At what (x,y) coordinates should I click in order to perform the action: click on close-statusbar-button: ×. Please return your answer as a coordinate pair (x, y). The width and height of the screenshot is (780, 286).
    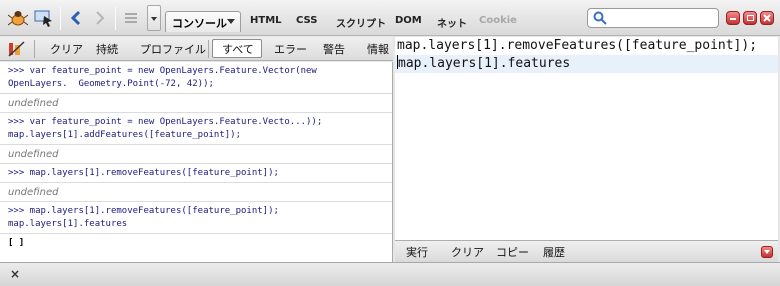
    Looking at the image, I should click on (15, 274).